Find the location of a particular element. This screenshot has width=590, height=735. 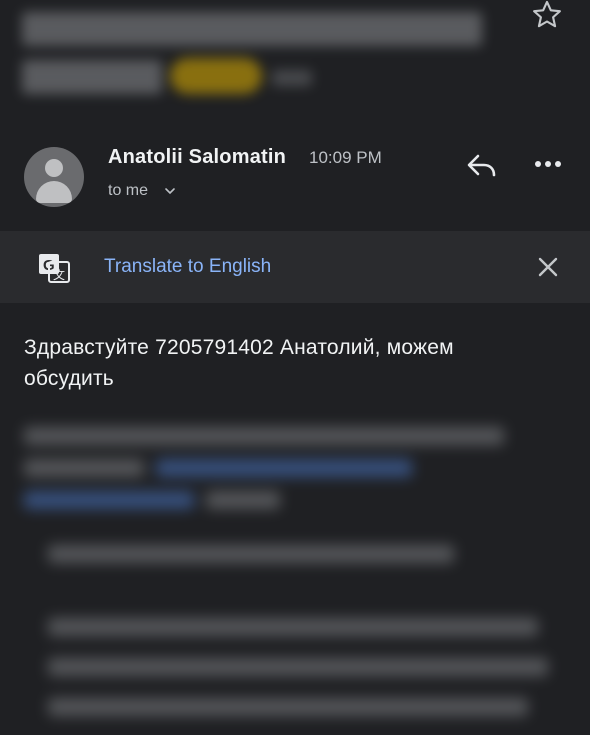

translate-to-english-link: Translate to English is located at coordinates (187, 267).